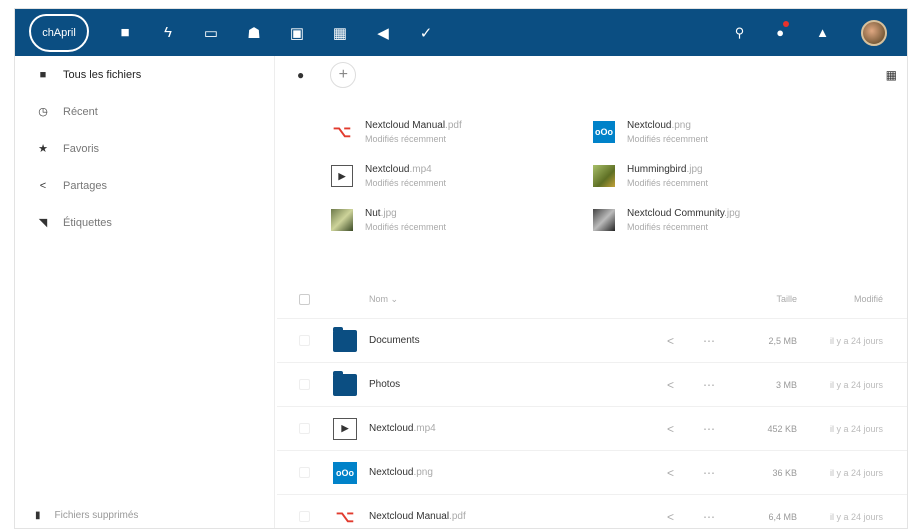 This screenshot has height=529, width=916. Describe the element at coordinates (144, 185) in the screenshot. I see `sidebar-item-shares: < Partages` at that location.